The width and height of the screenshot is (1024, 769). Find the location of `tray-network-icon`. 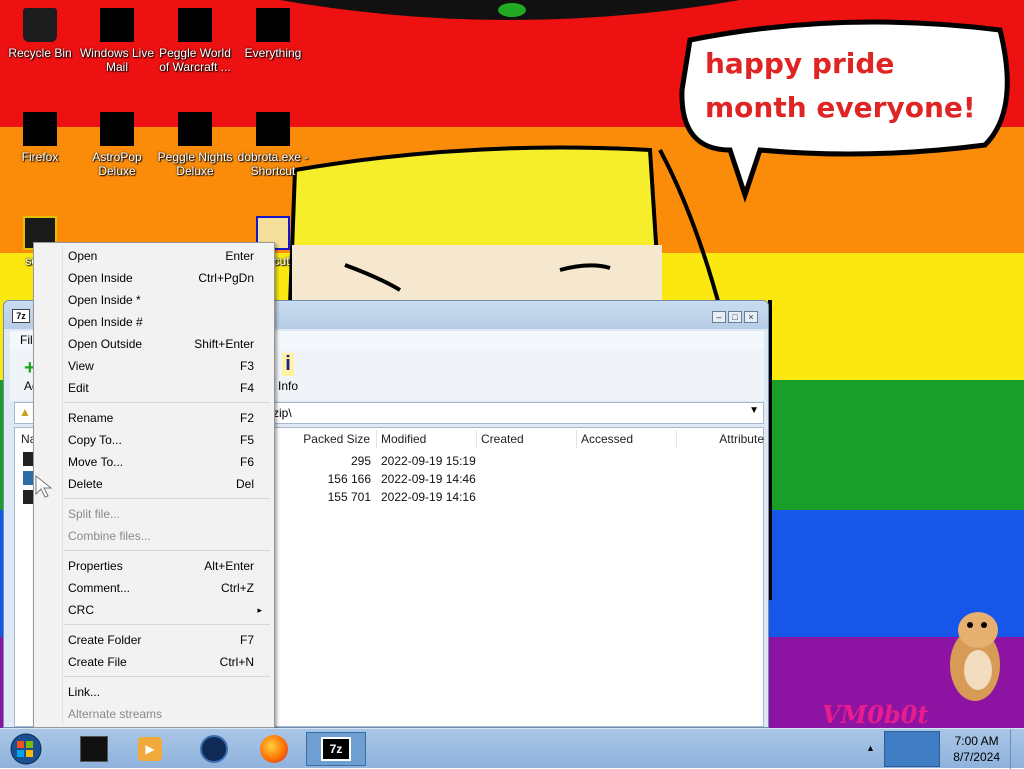

tray-network-icon is located at coordinates (912, 749).